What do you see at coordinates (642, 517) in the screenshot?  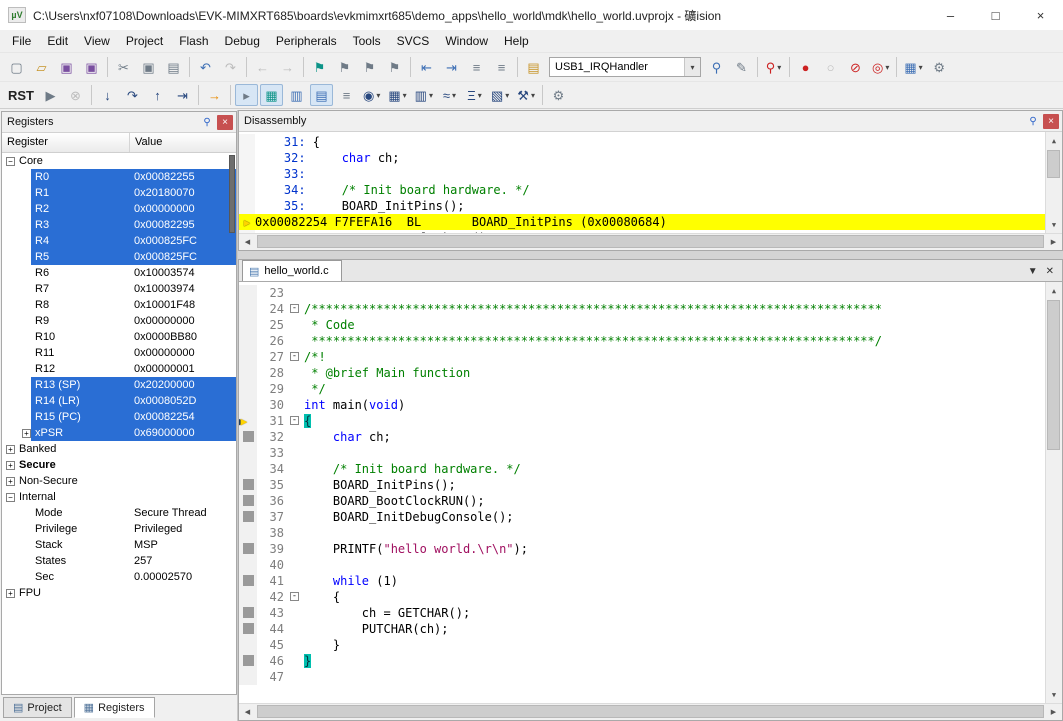 I see `editor-line: 37 BOARD_InitDebugConsole();` at bounding box center [642, 517].